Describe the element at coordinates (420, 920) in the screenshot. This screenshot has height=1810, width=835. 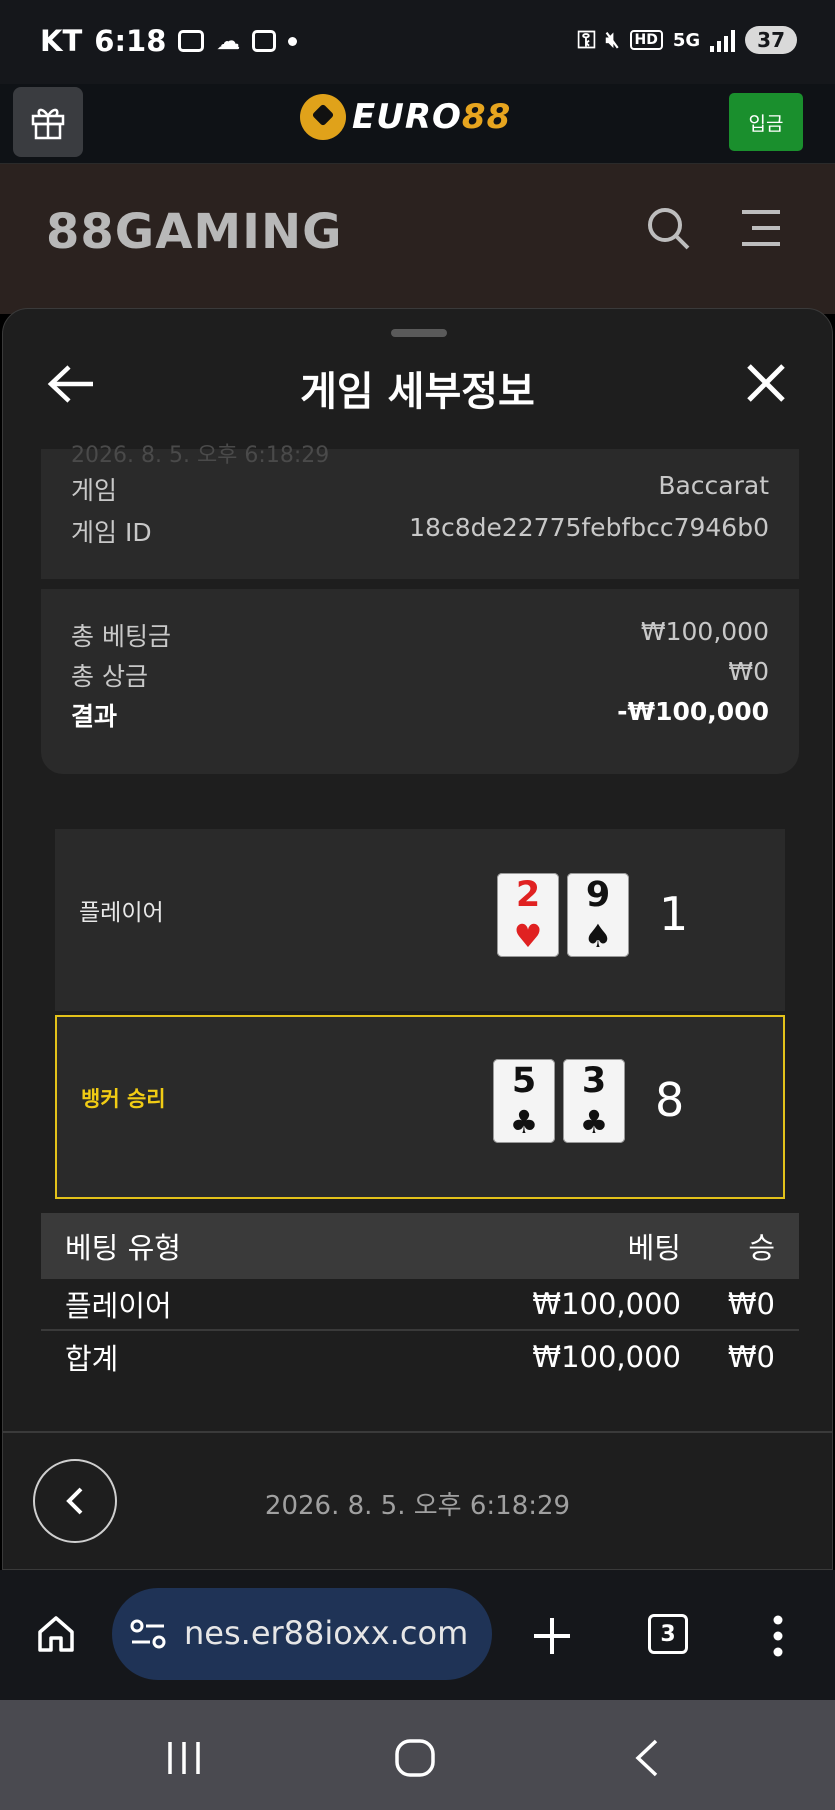
I see `player-hand: 플레이어 2 ♥ 9 ♠ 1` at that location.